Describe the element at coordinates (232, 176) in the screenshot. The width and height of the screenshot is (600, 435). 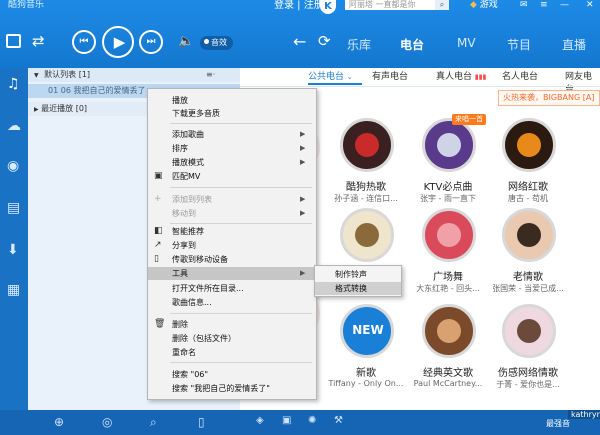
I see `menu-item-match-mv: ▣ 匹配MV` at that location.